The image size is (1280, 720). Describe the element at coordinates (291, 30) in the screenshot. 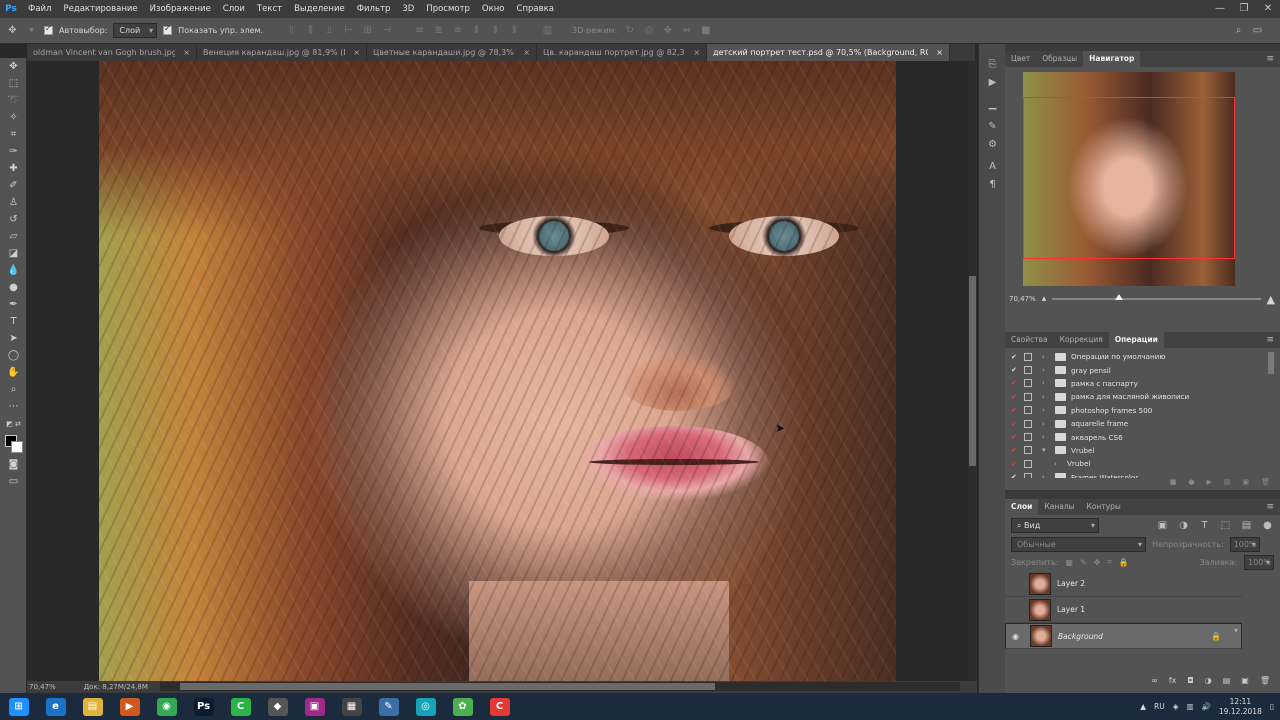

I see `align-top-icon: ⫪` at that location.